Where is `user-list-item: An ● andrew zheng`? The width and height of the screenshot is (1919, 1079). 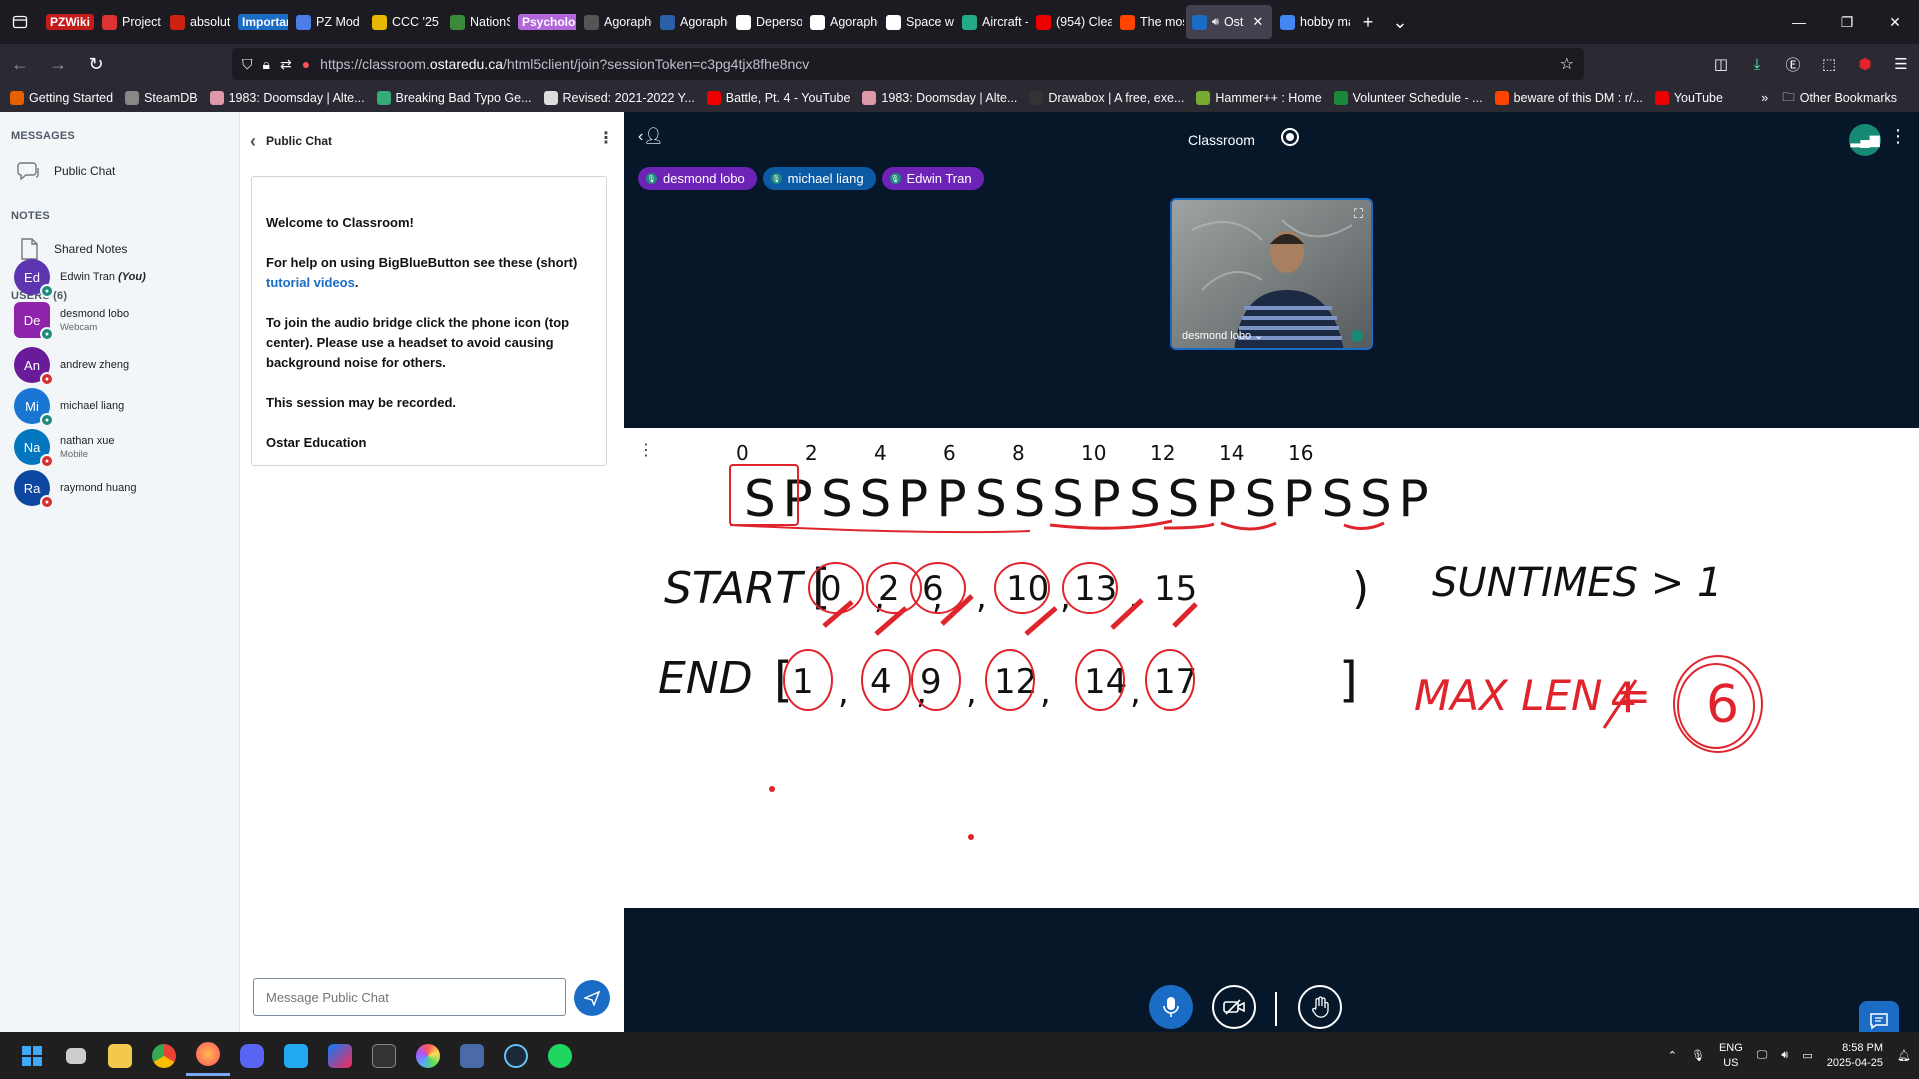
user-list-item: An ● andrew zheng is located at coordinates (71, 366).